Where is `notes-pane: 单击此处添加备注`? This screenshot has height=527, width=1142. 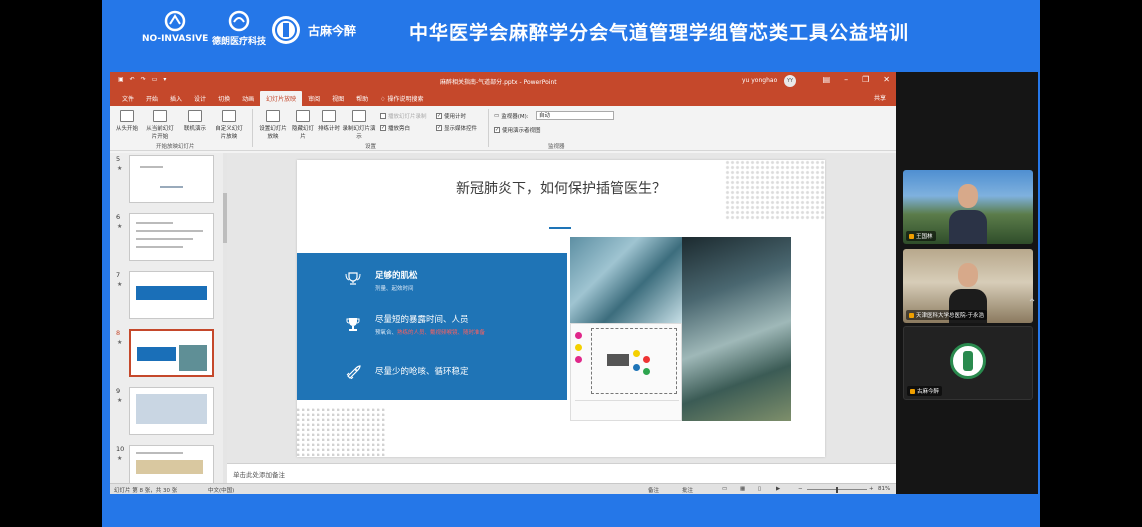 notes-pane: 单击此处添加备注 is located at coordinates (561, 473).